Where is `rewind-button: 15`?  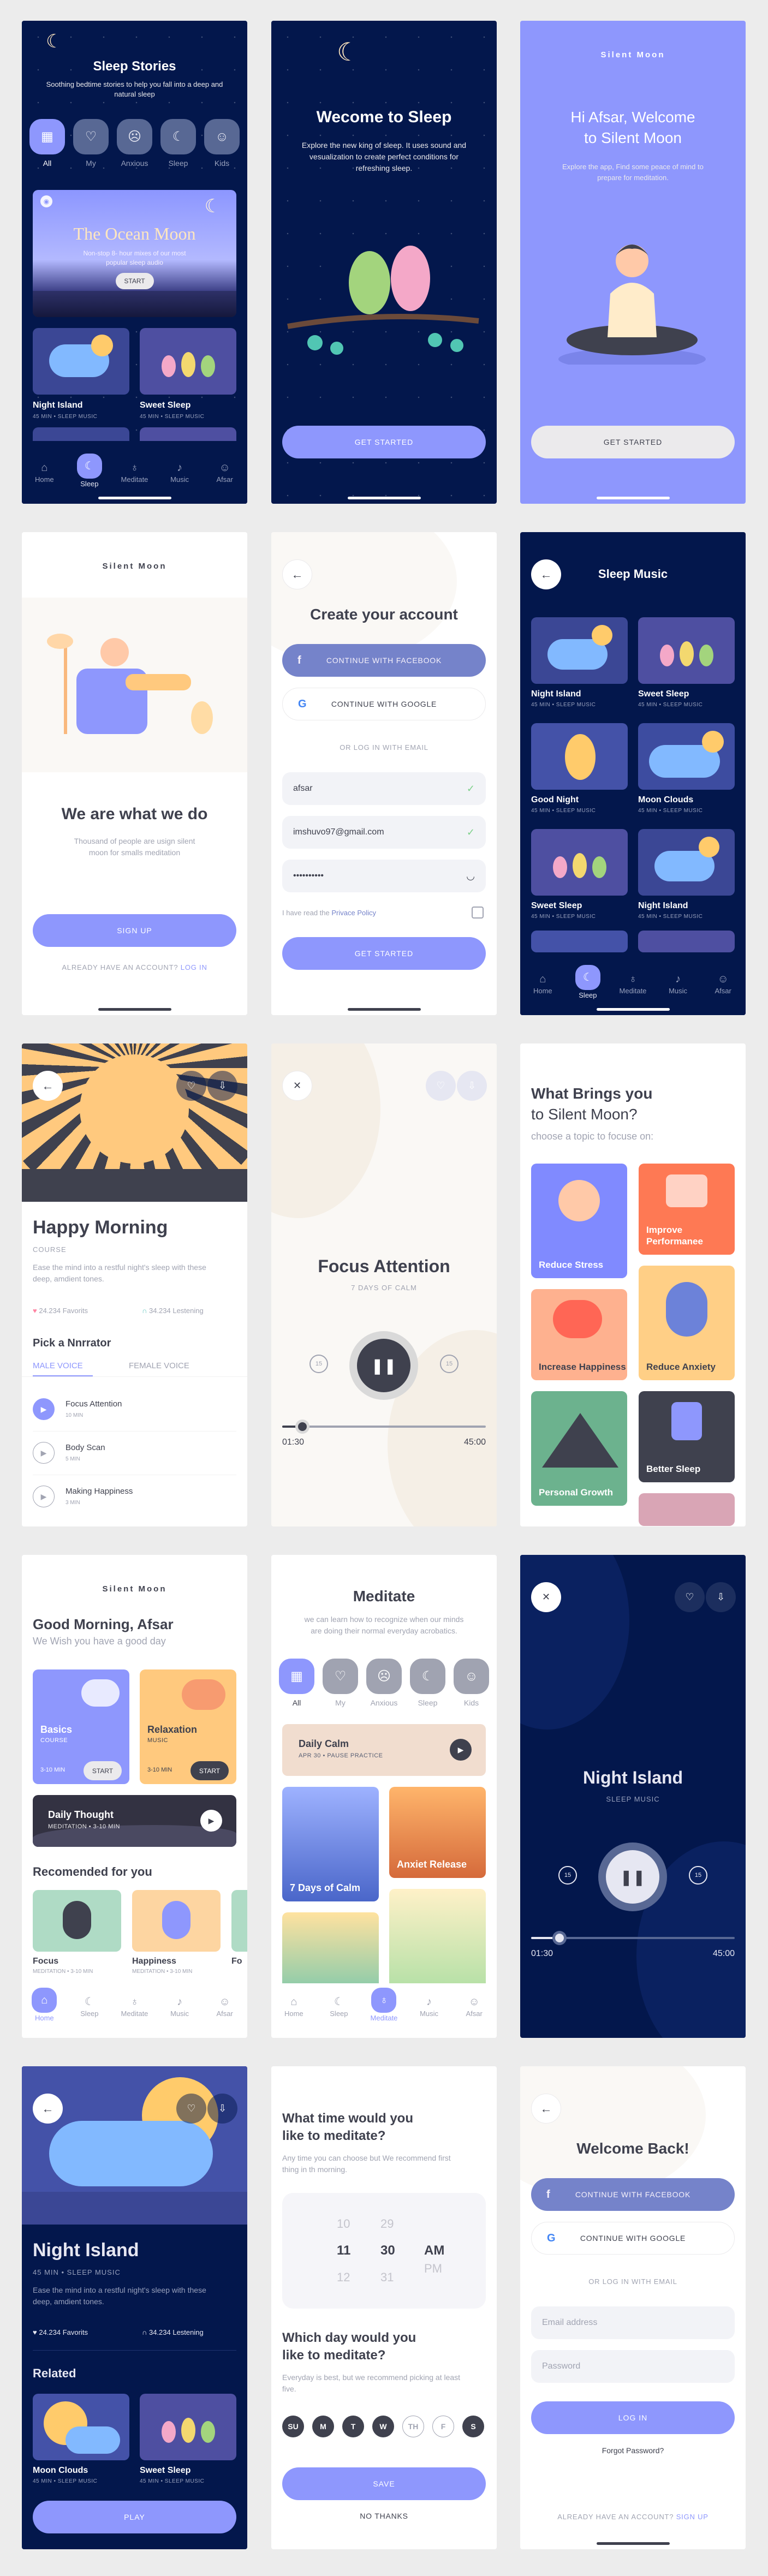
rewind-button: 15 is located at coordinates (318, 1364).